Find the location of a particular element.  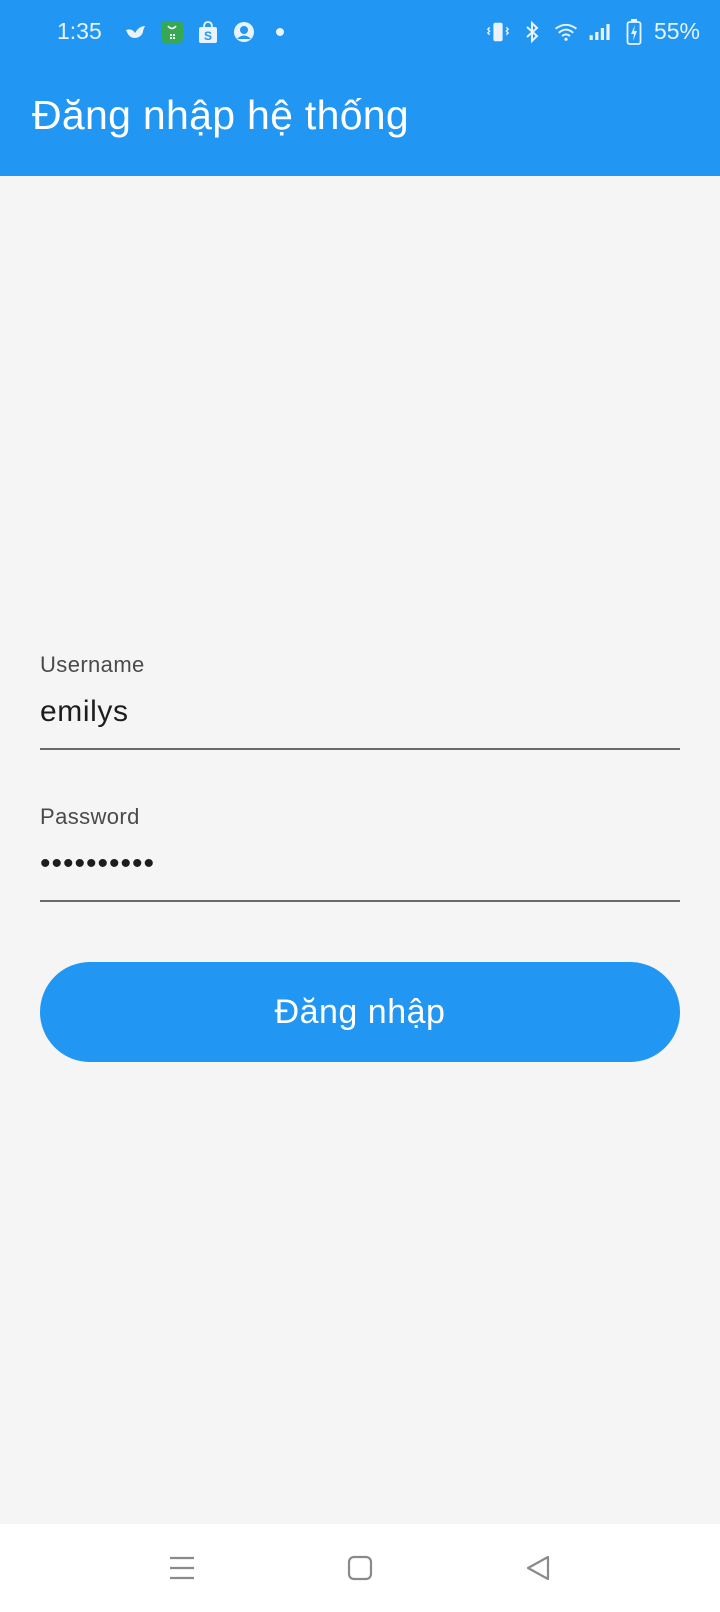

password-label: Password is located at coordinates (90, 816).